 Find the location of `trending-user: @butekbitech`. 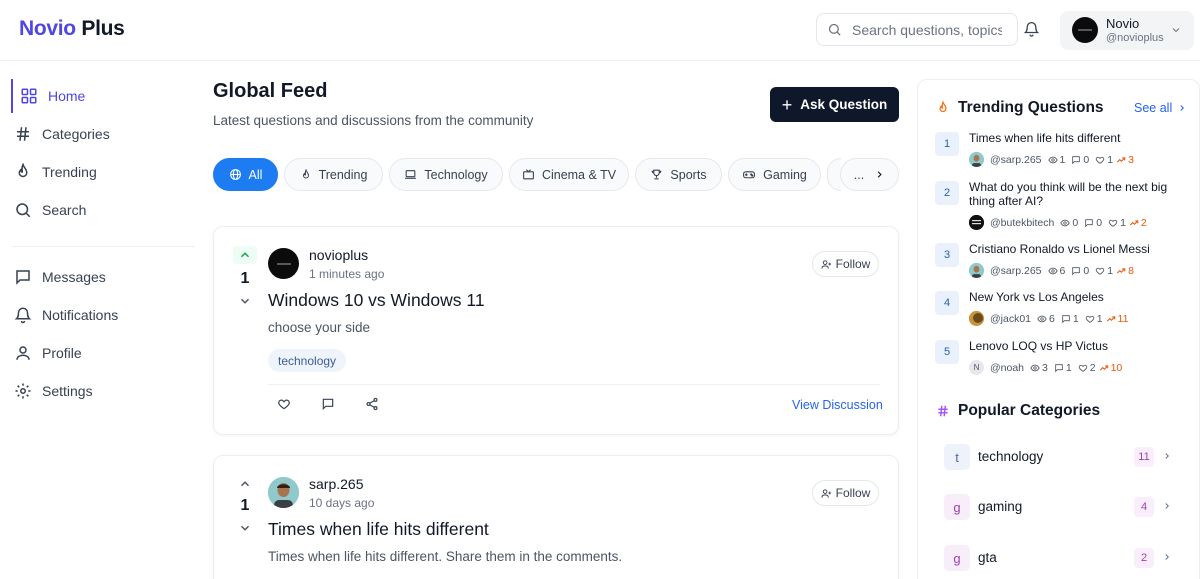

trending-user: @butekbitech is located at coordinates (1022, 223).